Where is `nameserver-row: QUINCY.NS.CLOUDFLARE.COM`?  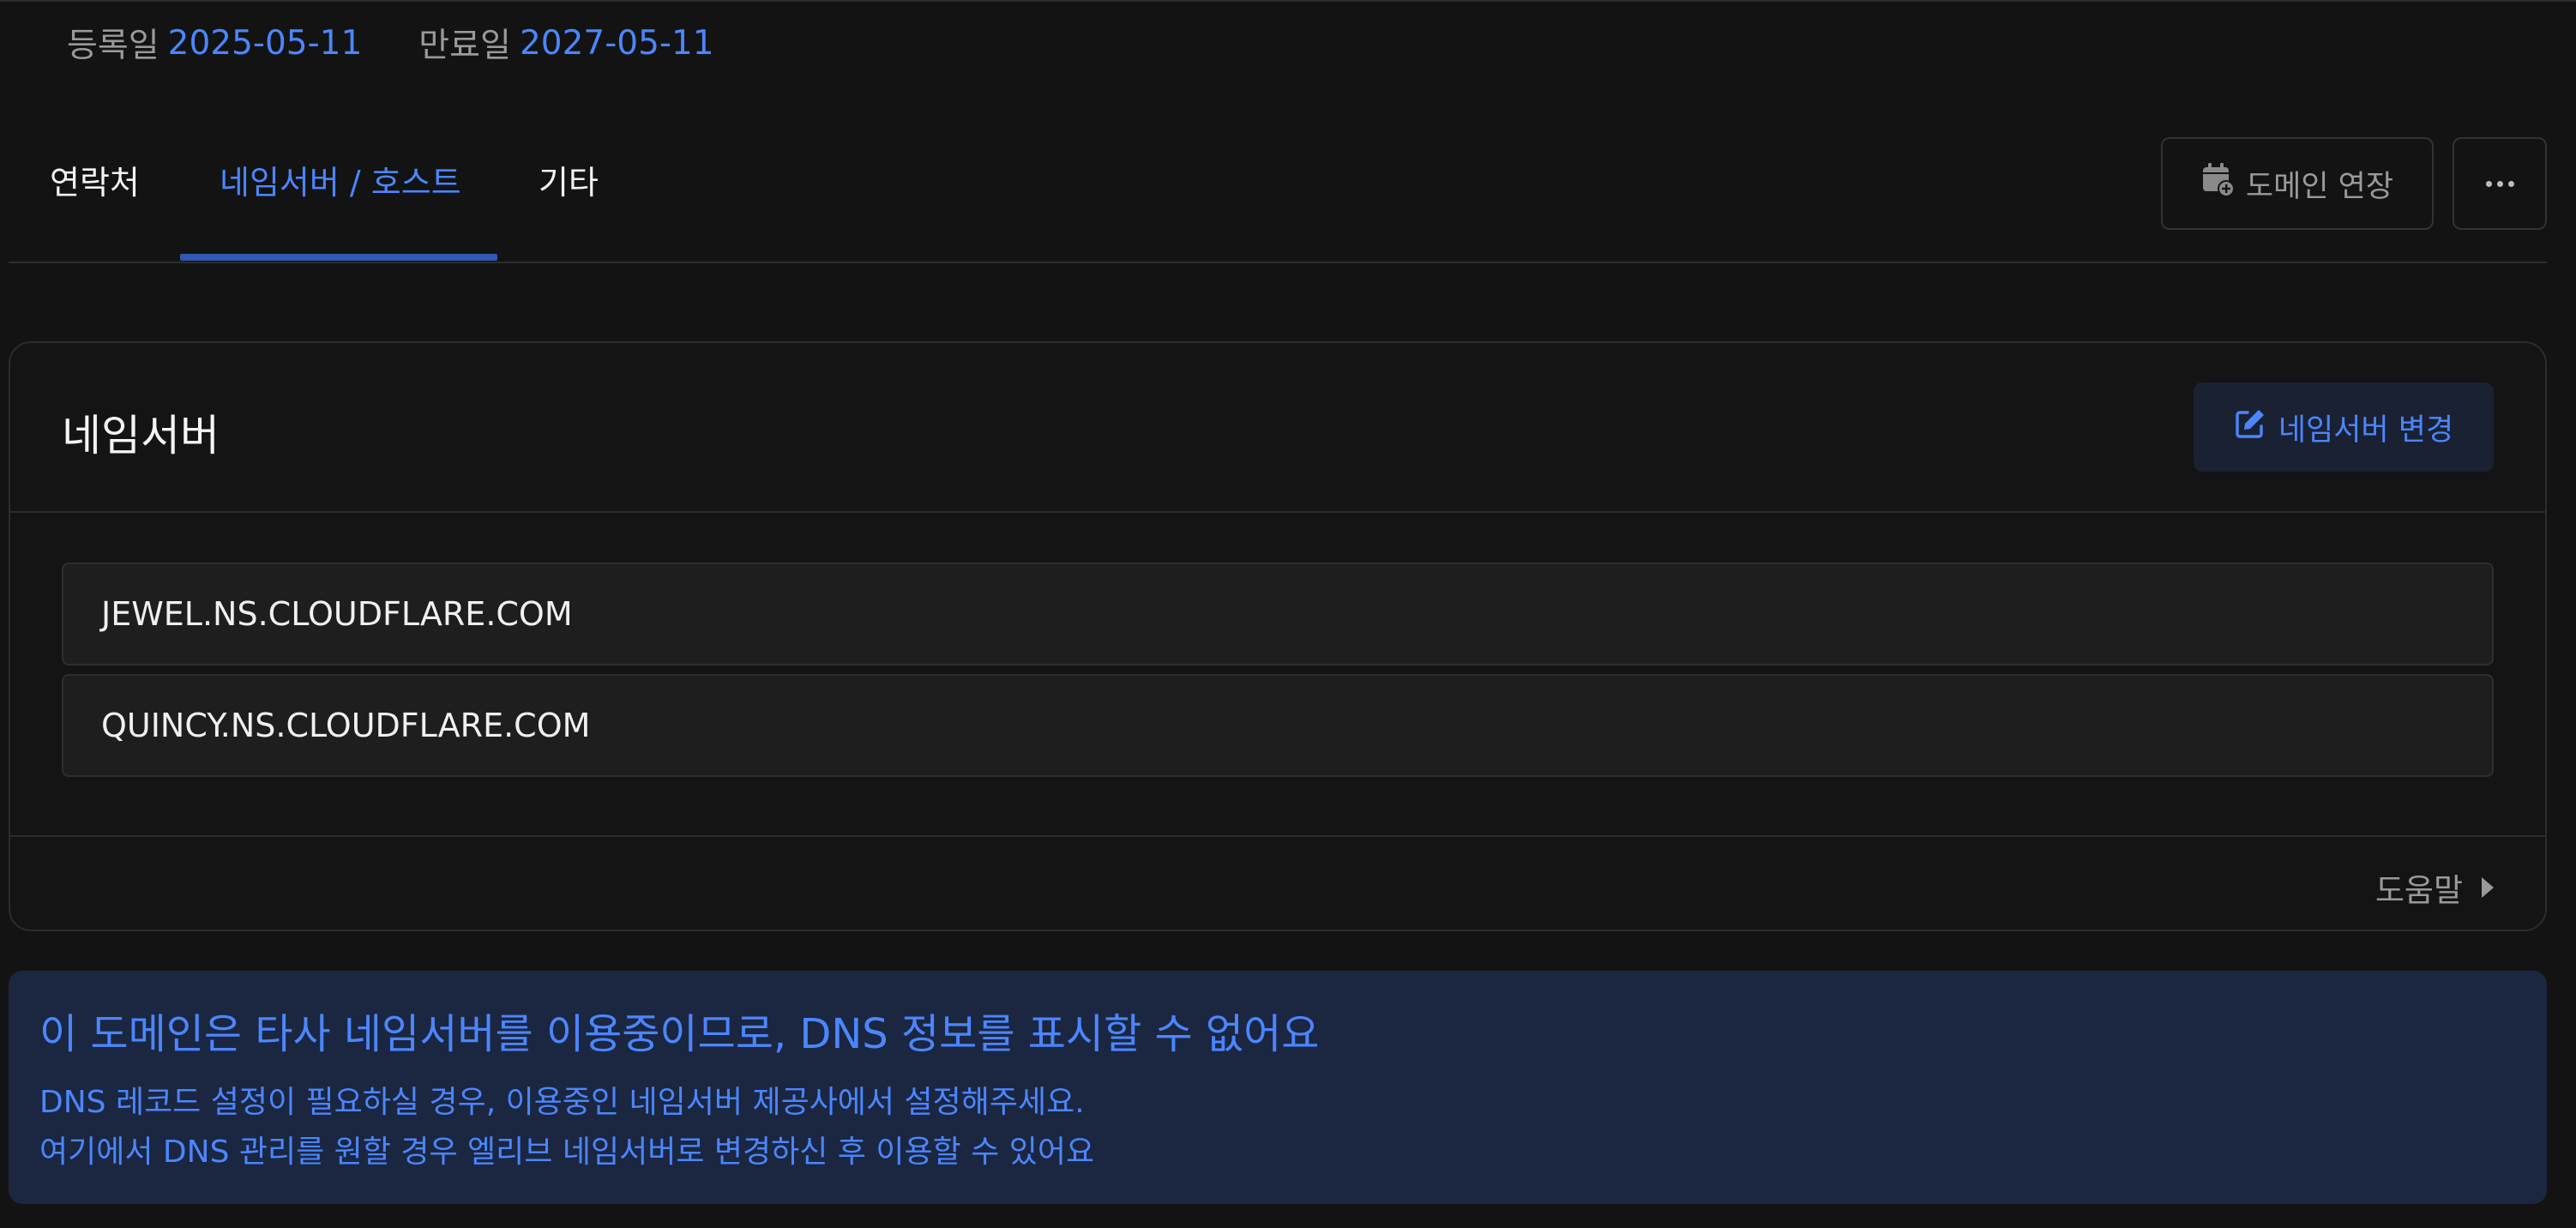
nameserver-row: QUINCY.NS.CLOUDFLARE.COM is located at coordinates (1278, 725).